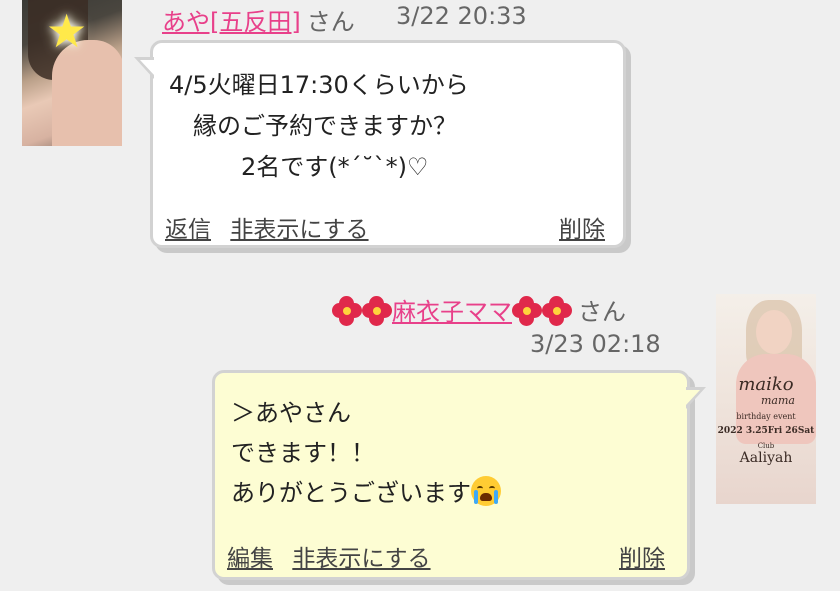 This screenshot has width=840, height=591. What do you see at coordinates (452, 312) in the screenshot?
I see `sender-name-link: 麻衣子ママ` at bounding box center [452, 312].